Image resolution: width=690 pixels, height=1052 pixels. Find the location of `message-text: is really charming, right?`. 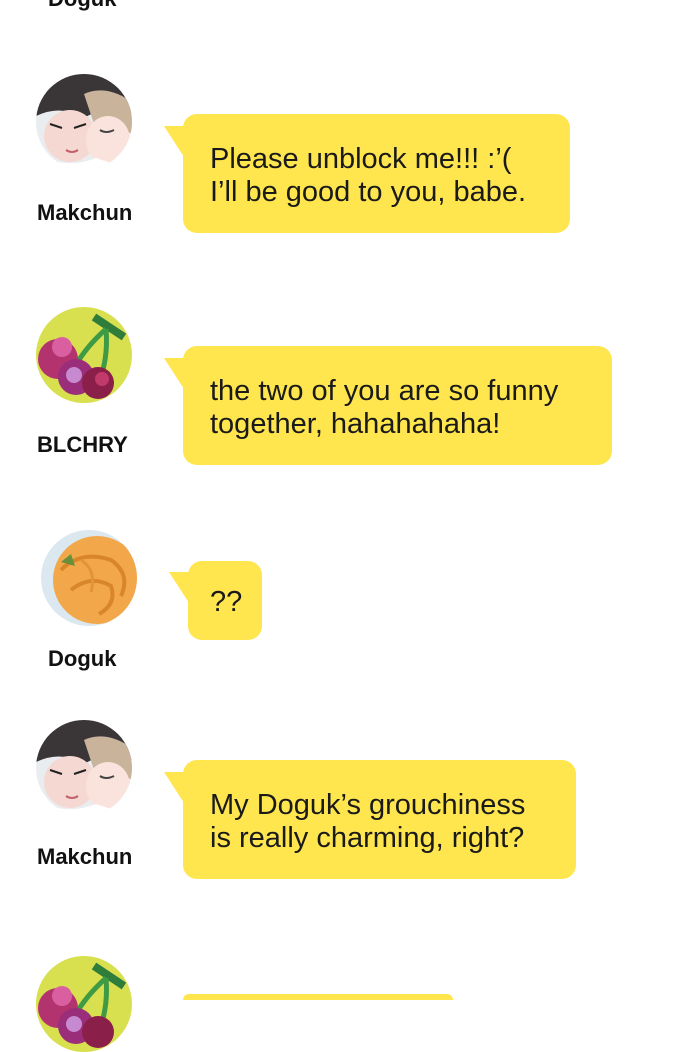

message-text: is really charming, right? is located at coordinates (367, 838).